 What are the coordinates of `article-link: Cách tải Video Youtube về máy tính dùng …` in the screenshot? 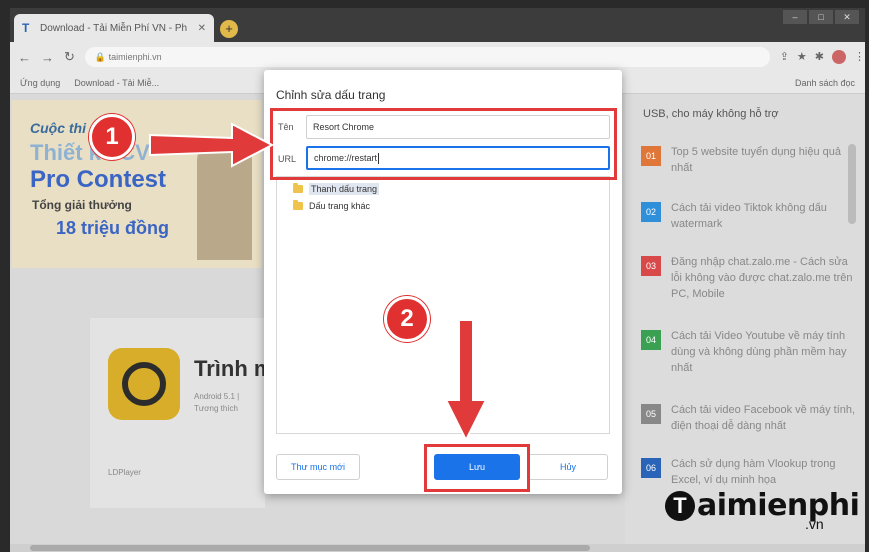 It's located at (766, 352).